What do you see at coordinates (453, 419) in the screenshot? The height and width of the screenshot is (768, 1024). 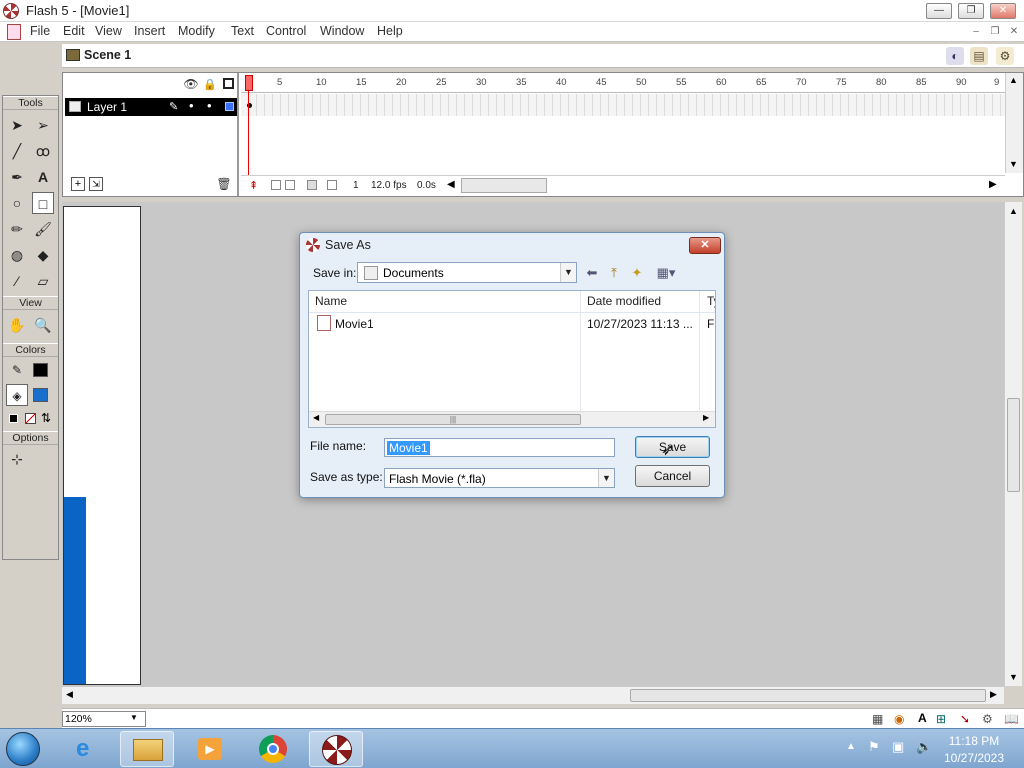 I see `file-list-hscroll-thumb: |||` at bounding box center [453, 419].